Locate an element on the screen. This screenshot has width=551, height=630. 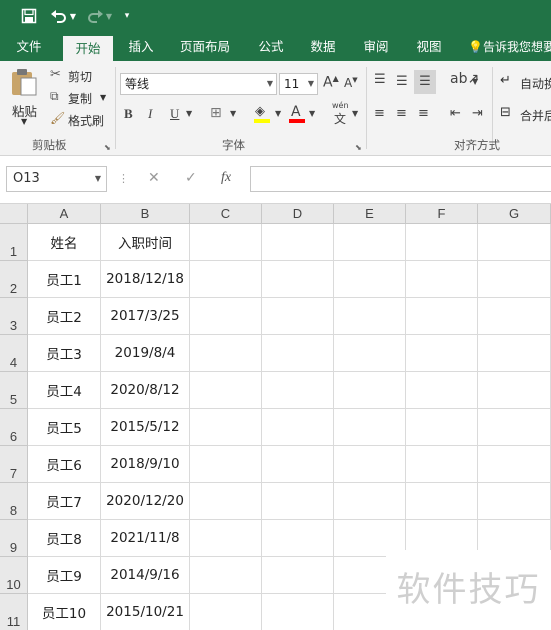
tab-data: 数据 is located at coordinates (323, 47).